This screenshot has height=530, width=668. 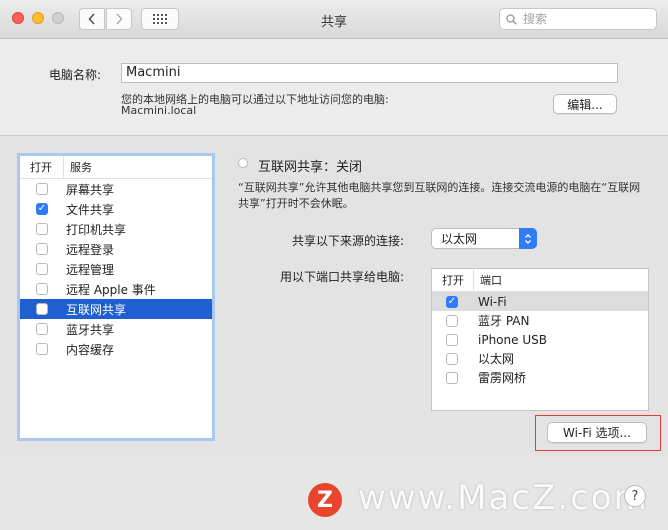 I want to click on port-row: ✓ Wi-Fi, so click(x=540, y=301).